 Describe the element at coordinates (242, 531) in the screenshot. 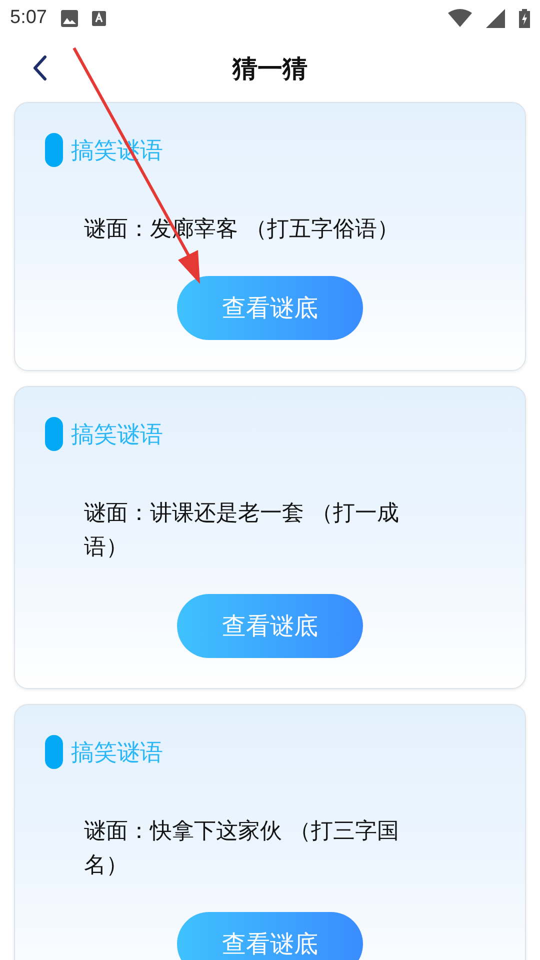

I see `riddle-text: 谜面：讲课还是老一套 （打一成语）` at that location.